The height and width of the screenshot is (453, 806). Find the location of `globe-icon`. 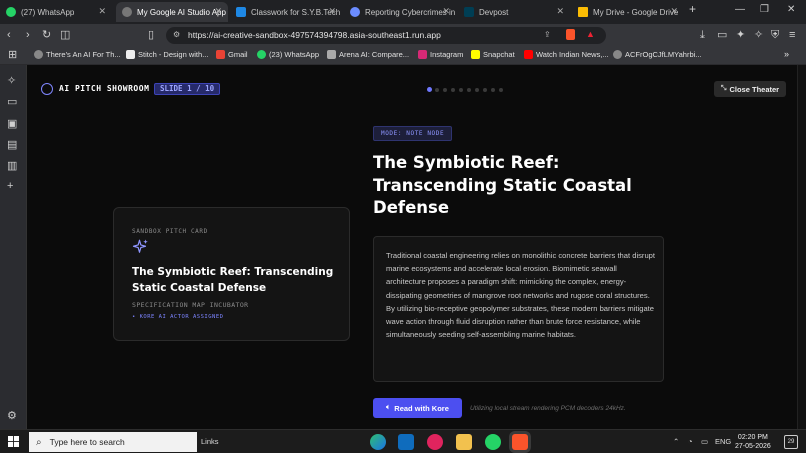

globe-icon is located at coordinates (38, 54).